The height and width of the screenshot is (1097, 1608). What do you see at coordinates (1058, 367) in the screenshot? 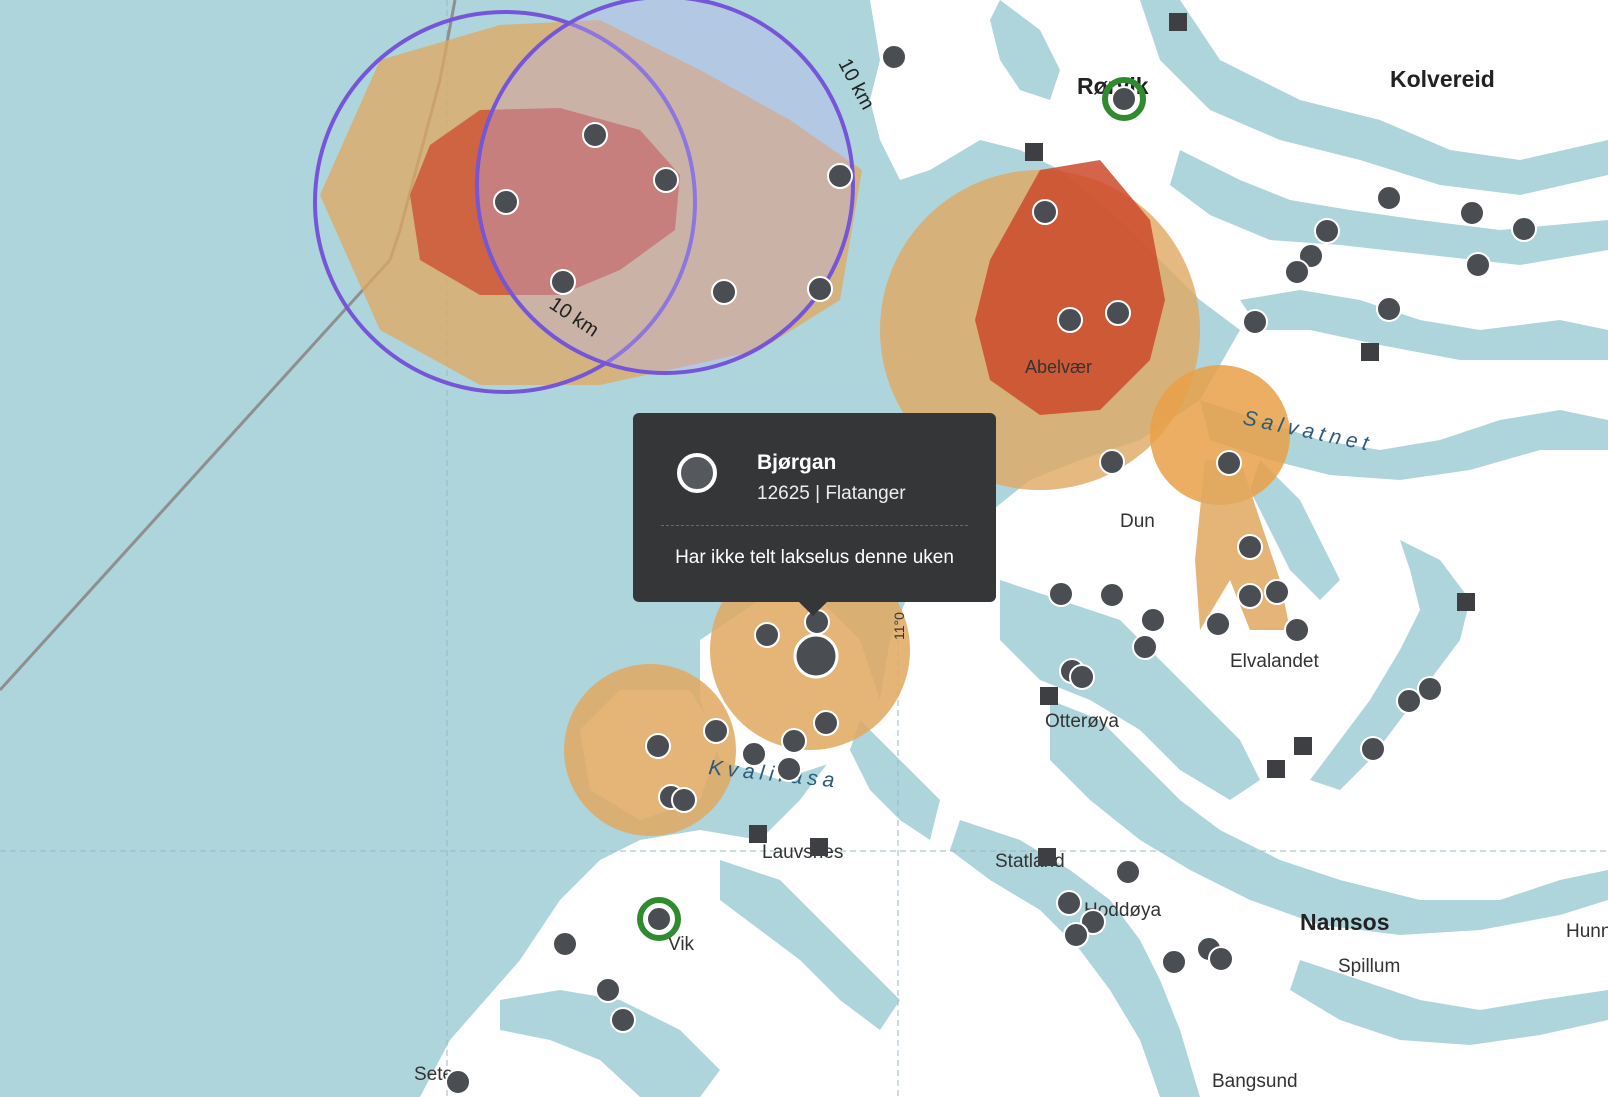
I see `place-abelvaer: Abelvær` at bounding box center [1058, 367].